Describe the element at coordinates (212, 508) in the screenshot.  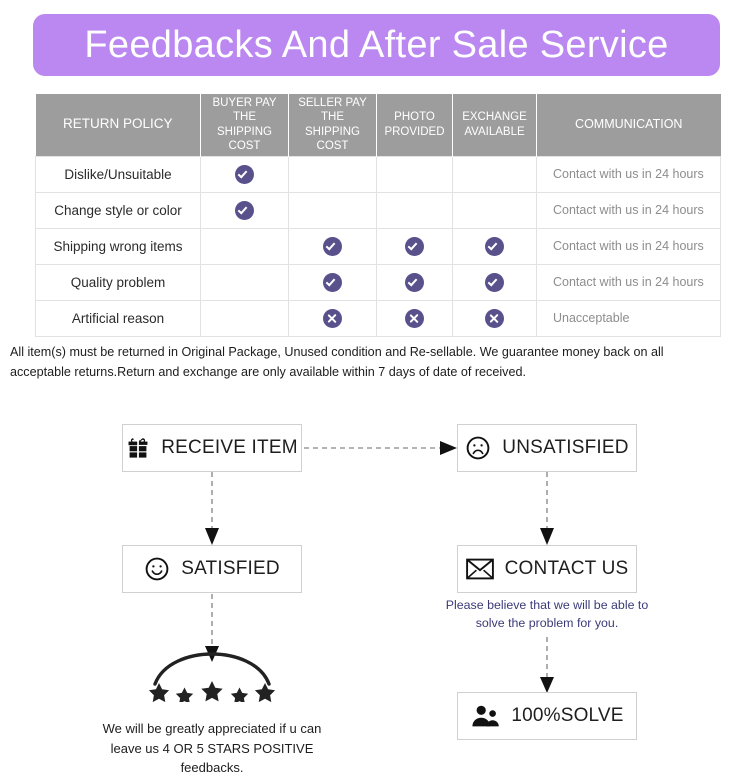
I see `connector-receive-to-satisfied` at that location.